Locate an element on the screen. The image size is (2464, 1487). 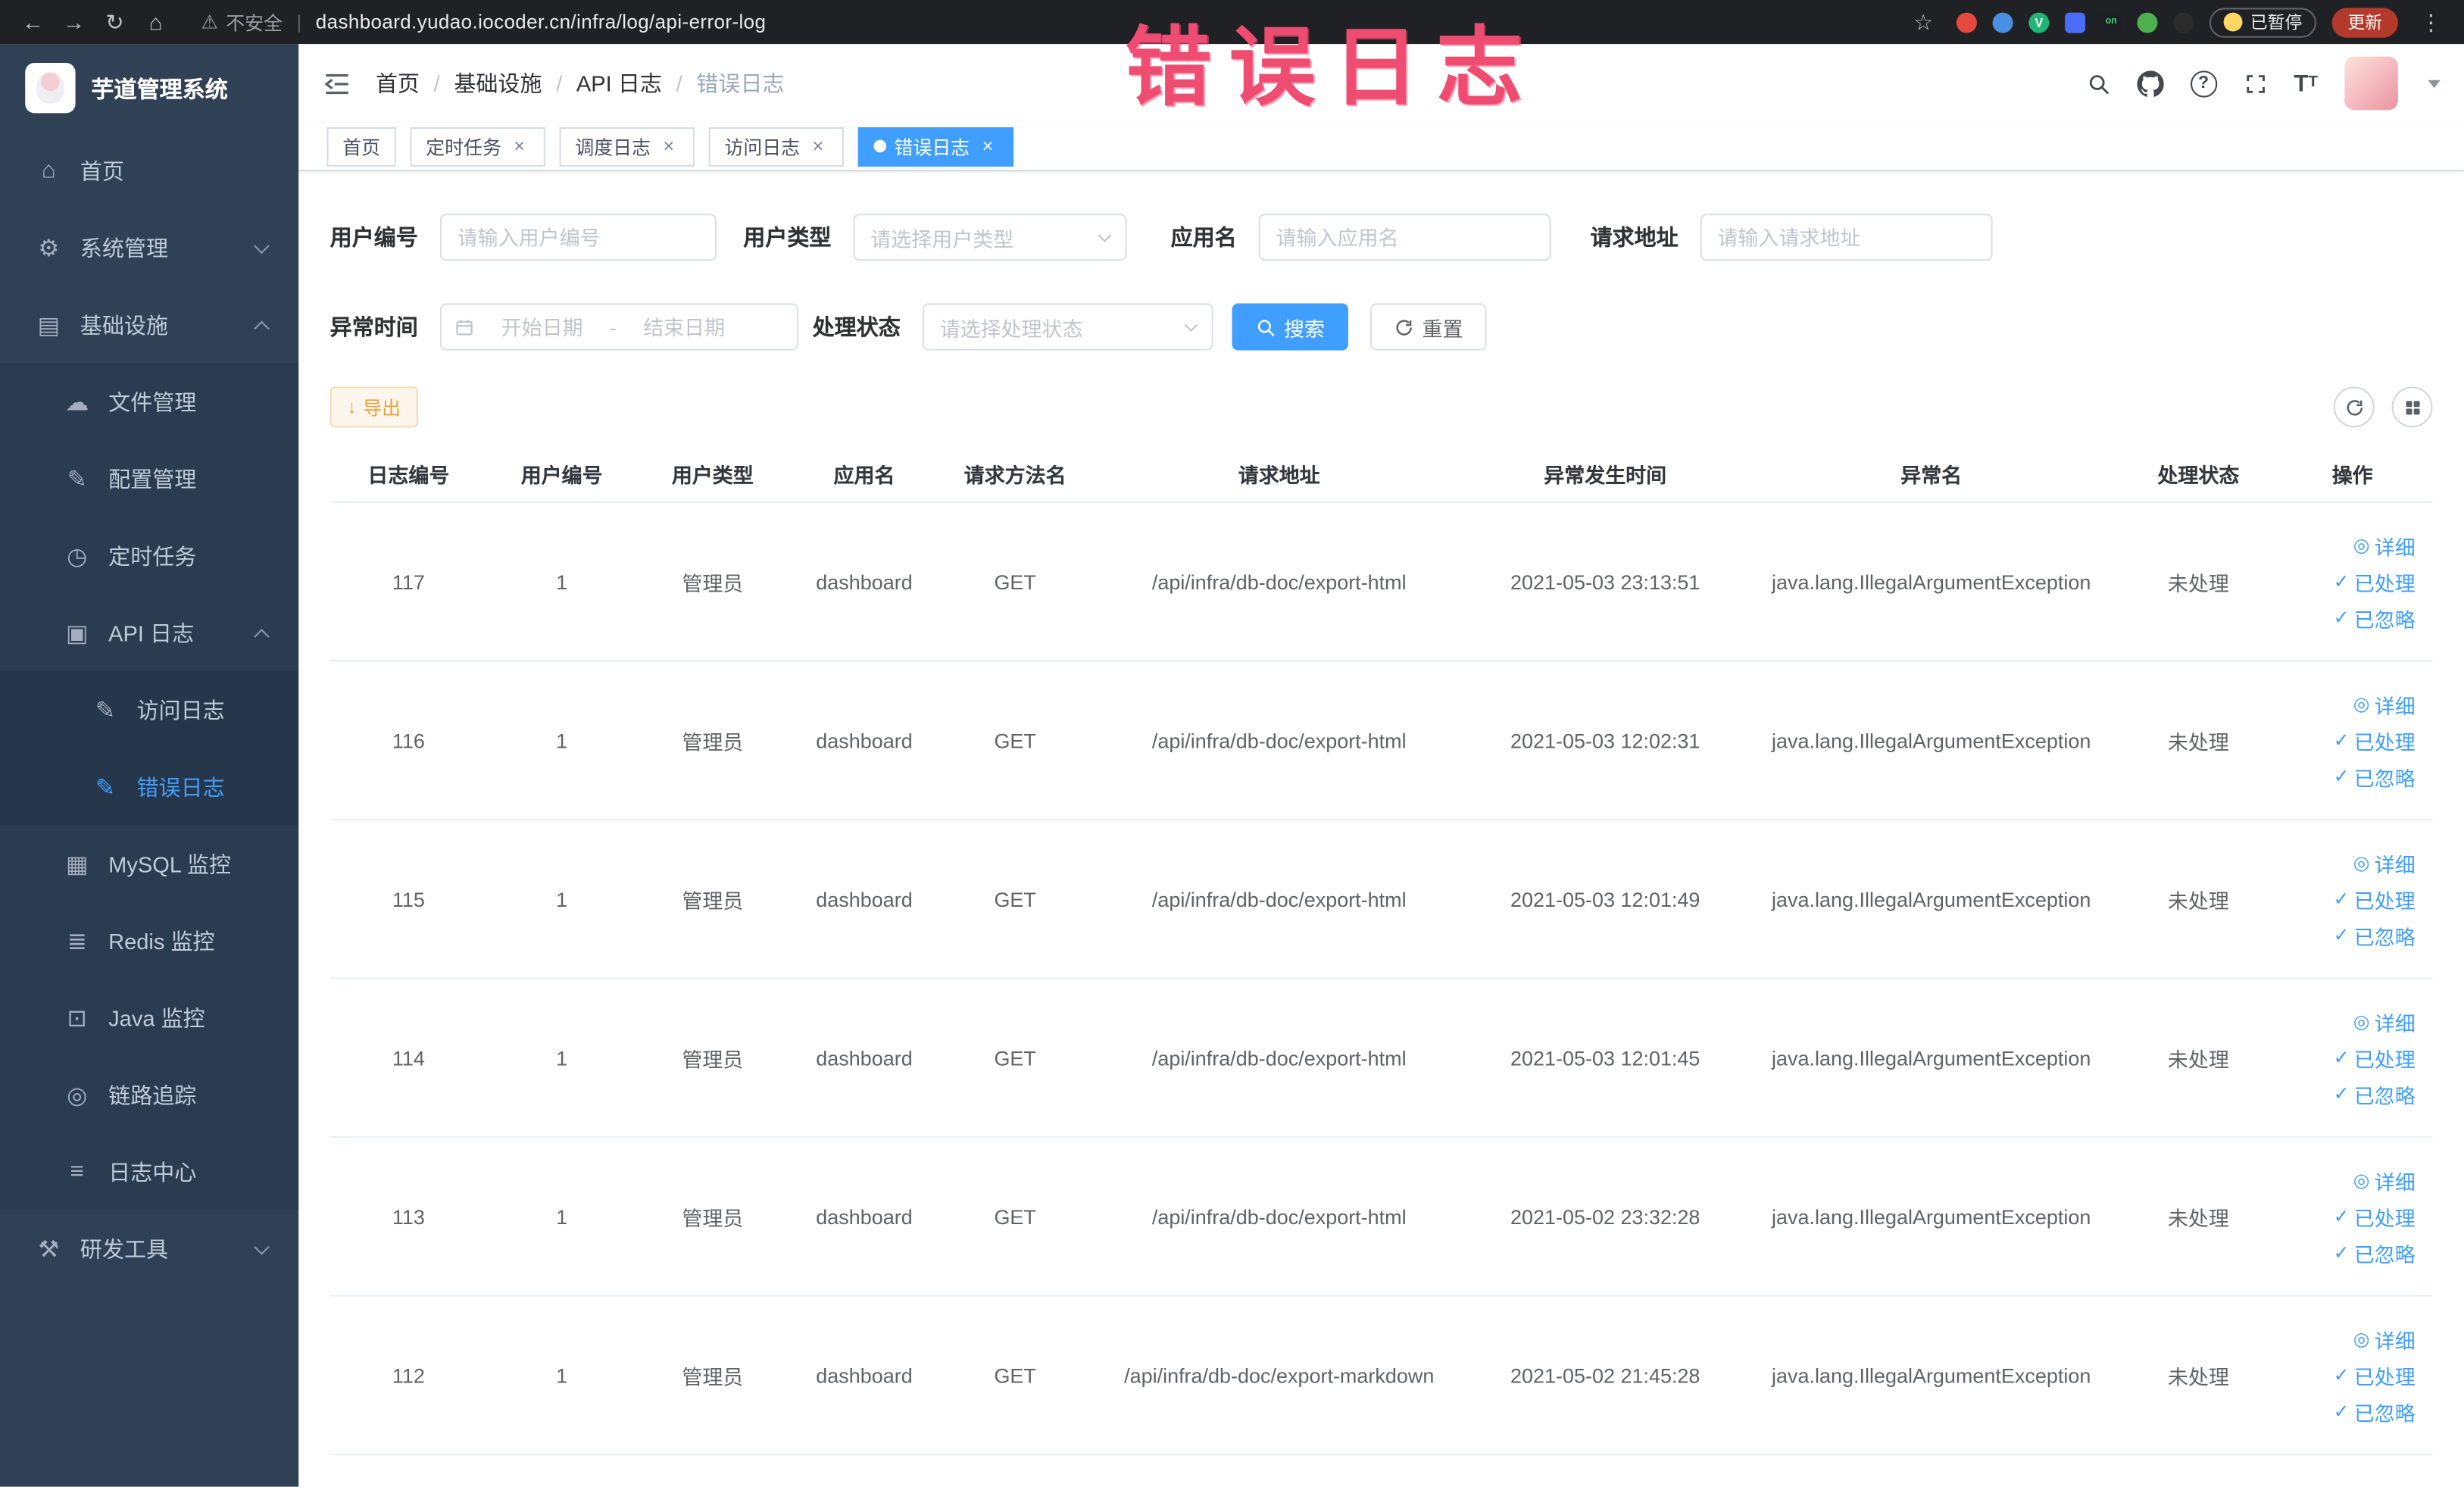
sidebar-item-api-log: ▣ API 日志 is located at coordinates (149, 632).